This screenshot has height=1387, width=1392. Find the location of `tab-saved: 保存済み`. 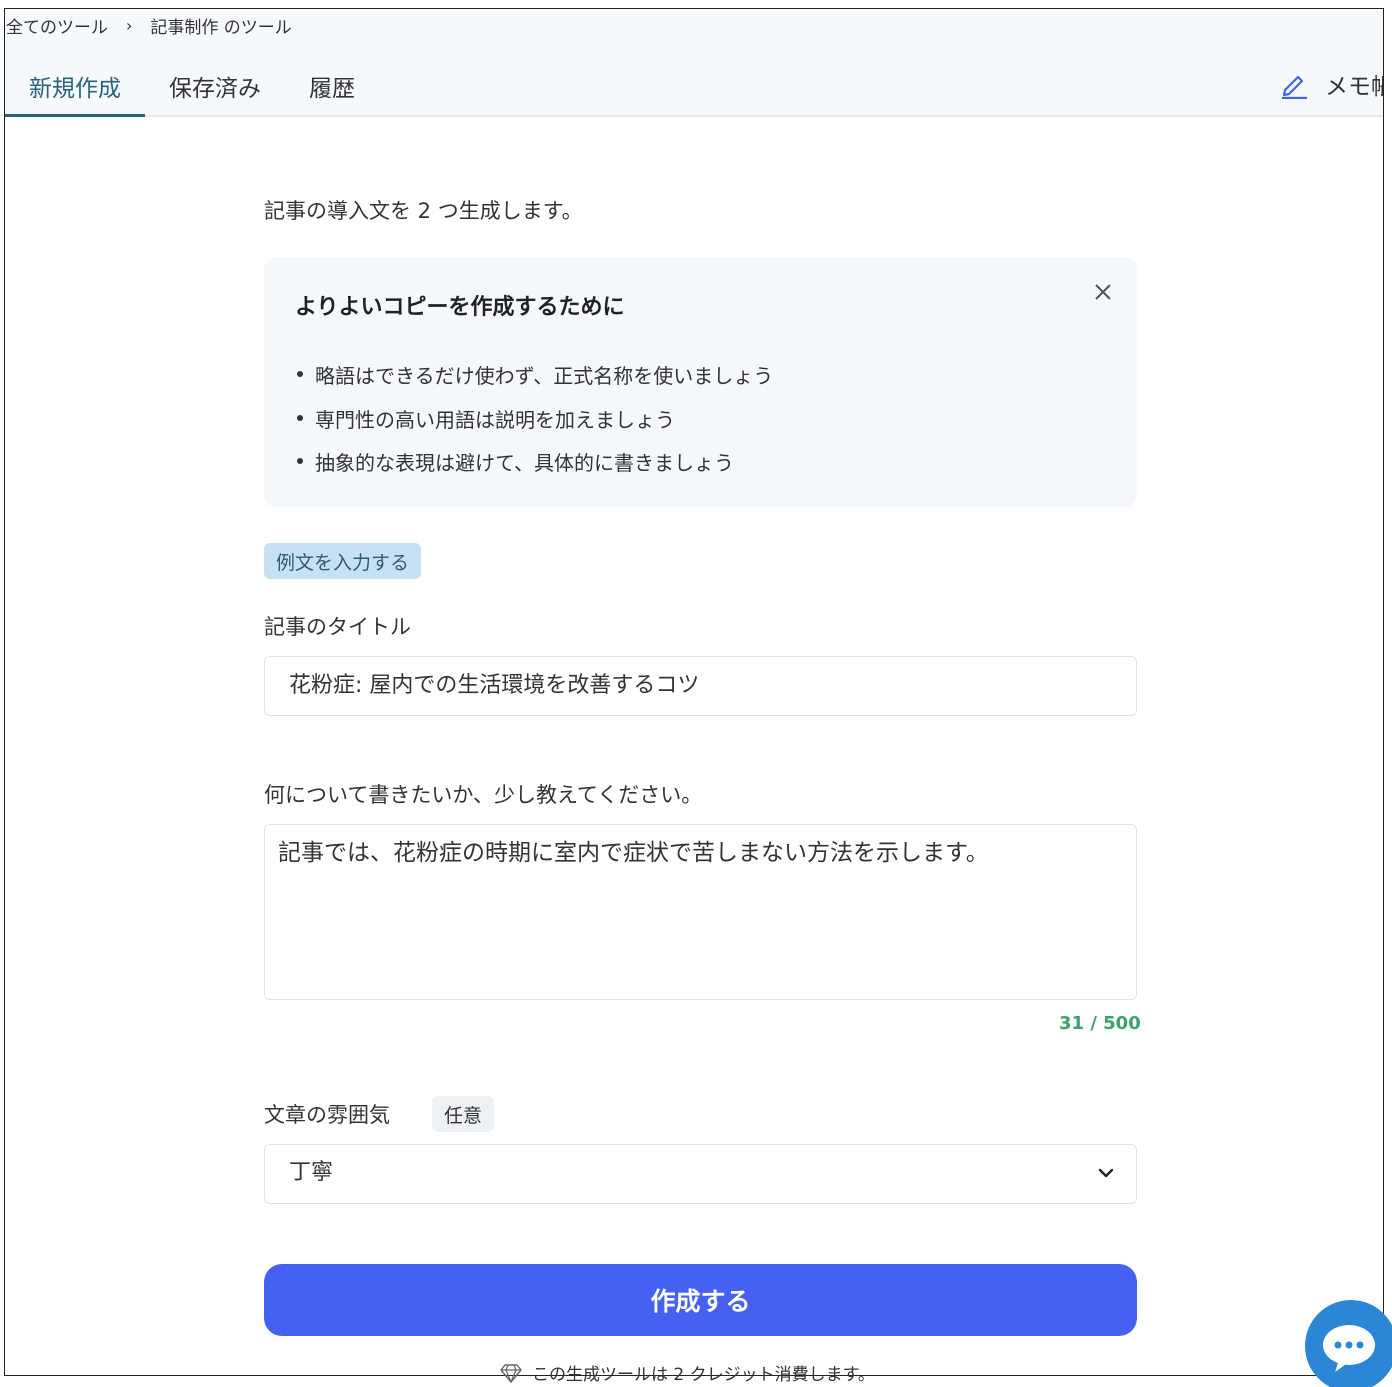

tab-saved: 保存済み is located at coordinates (215, 88).